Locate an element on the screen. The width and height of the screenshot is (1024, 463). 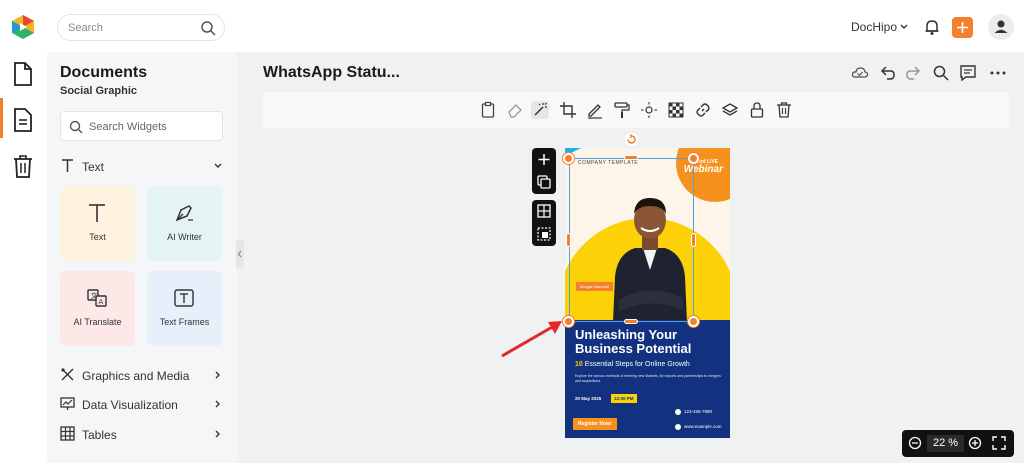
cloud-save-icon is located at coordinates (860, 73).